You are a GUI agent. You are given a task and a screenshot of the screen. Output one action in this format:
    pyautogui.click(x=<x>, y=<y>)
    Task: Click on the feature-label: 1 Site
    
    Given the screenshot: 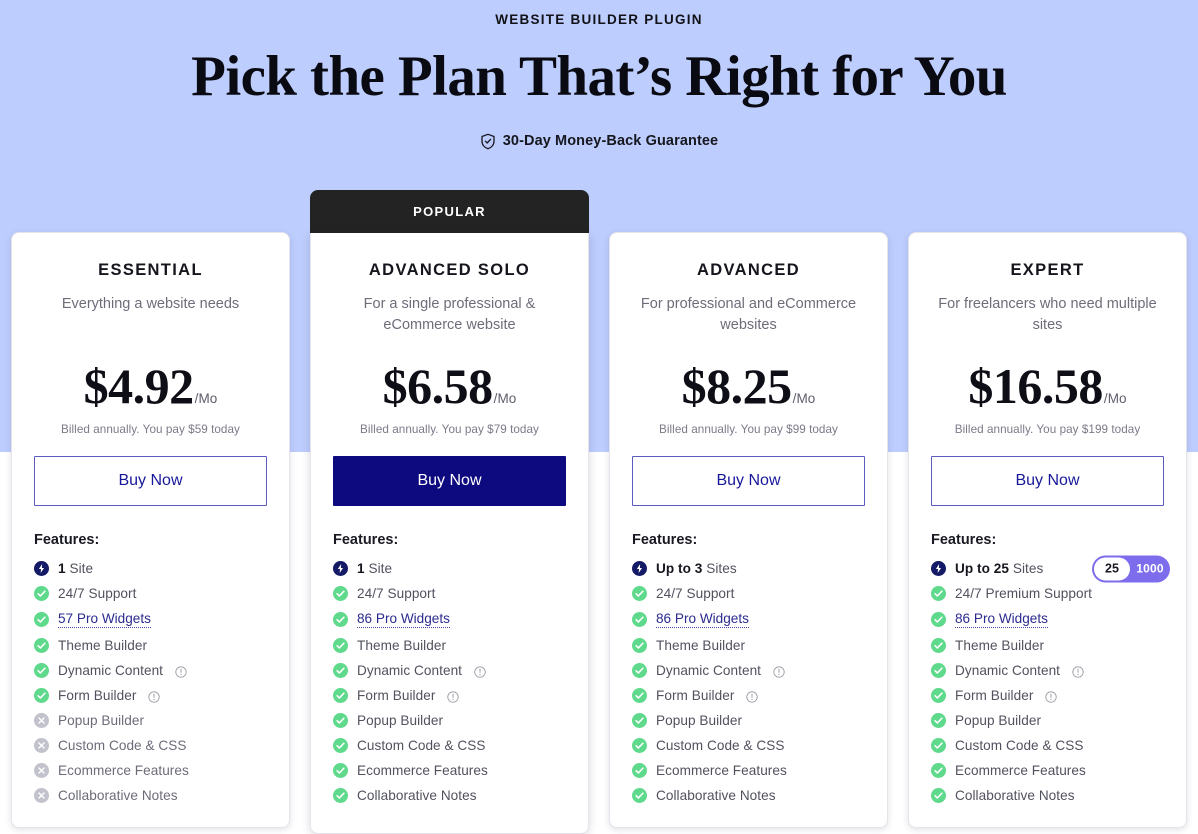 What is the action you would take?
    pyautogui.click(x=75, y=568)
    